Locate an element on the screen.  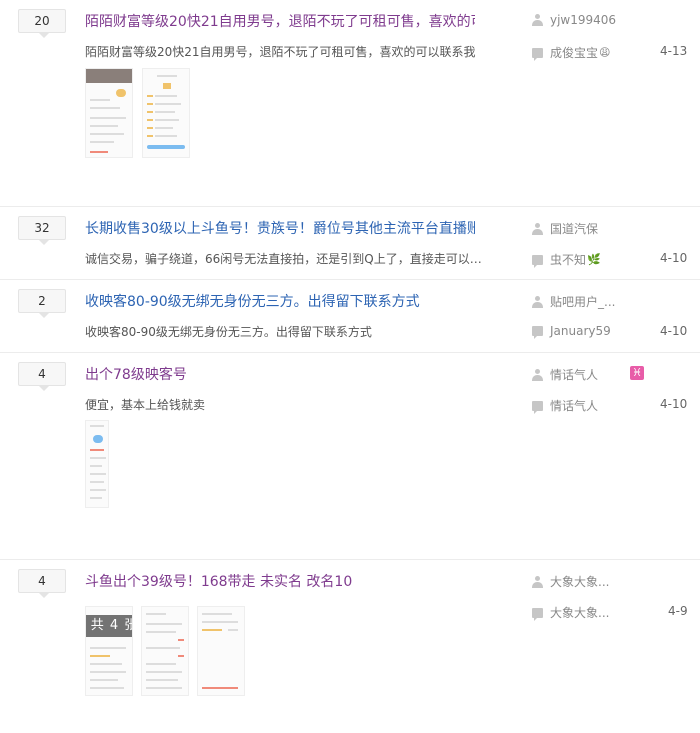
last-reply-user: 情话气人 is located at coordinates (565, 405).